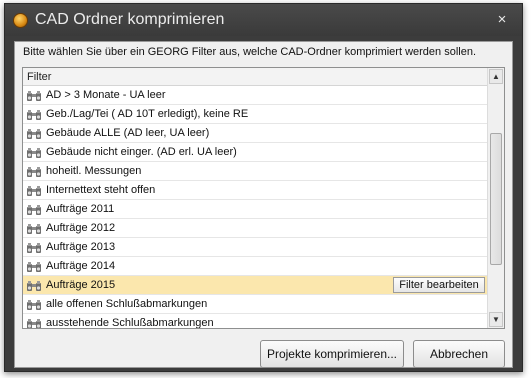 This screenshot has height=378, width=531. I want to click on filter-row: ausstehende Schlußabmarkungen, so click(255, 321).